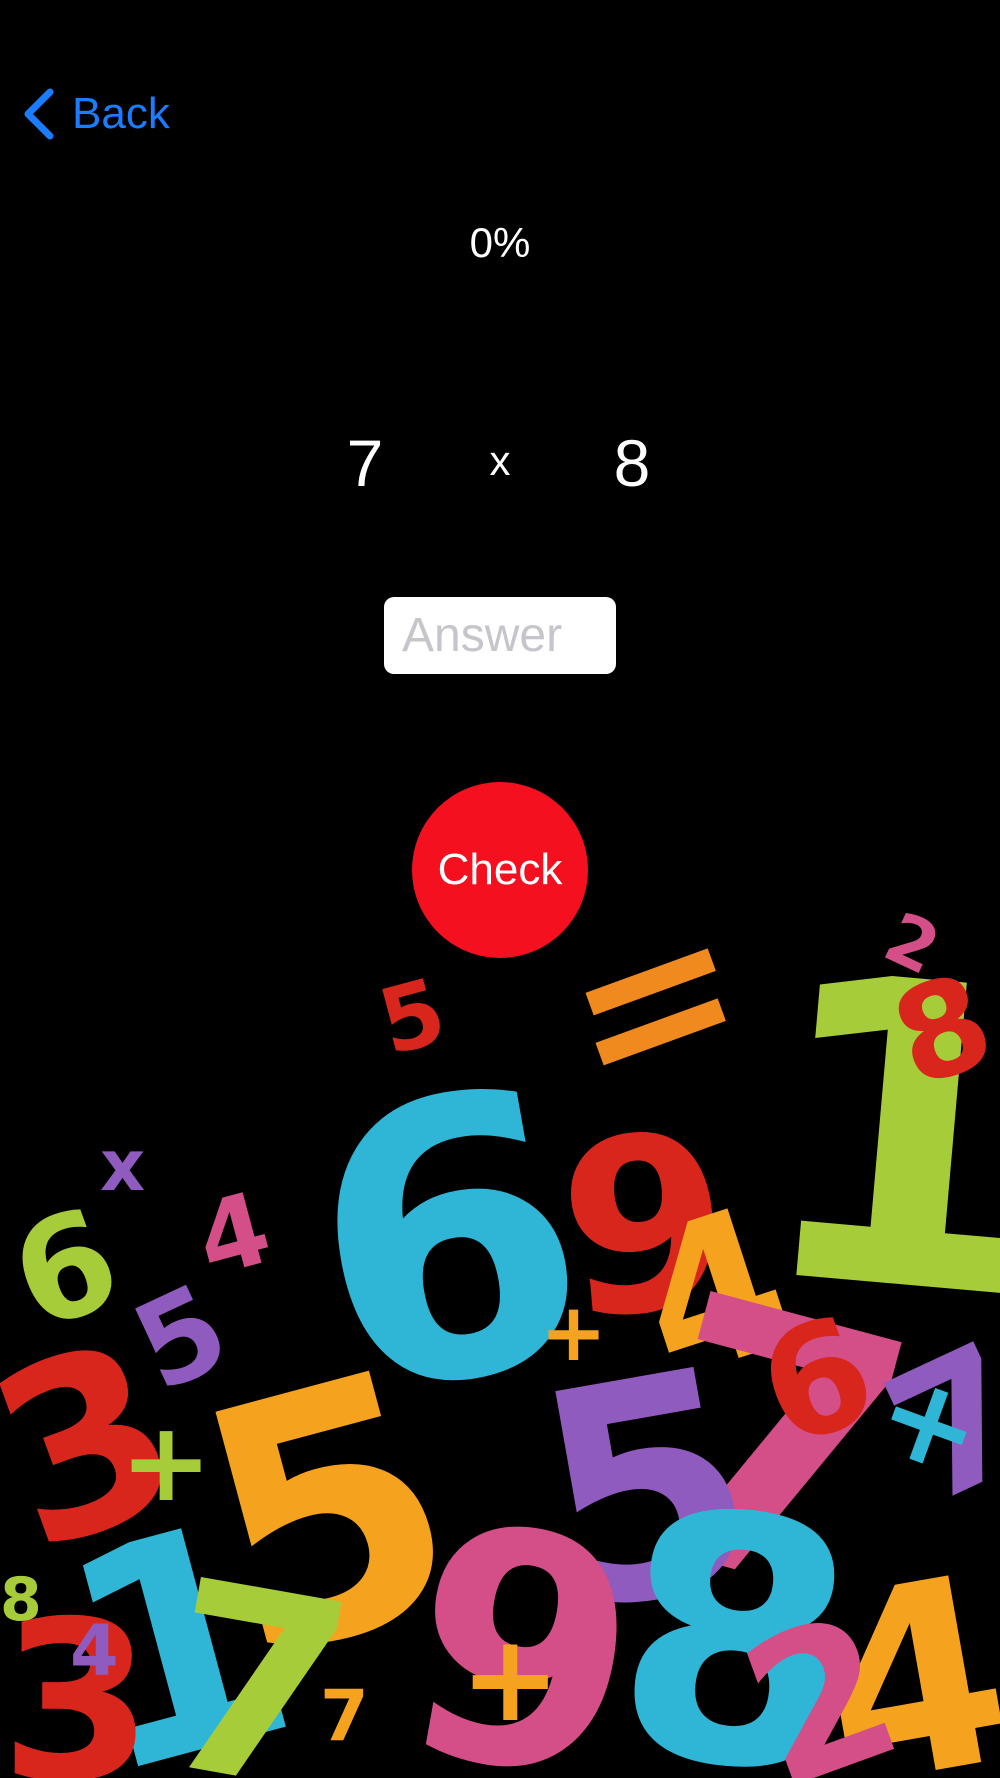 Image resolution: width=1000 pixels, height=1778 pixels. I want to click on back-button: Back, so click(95, 114).